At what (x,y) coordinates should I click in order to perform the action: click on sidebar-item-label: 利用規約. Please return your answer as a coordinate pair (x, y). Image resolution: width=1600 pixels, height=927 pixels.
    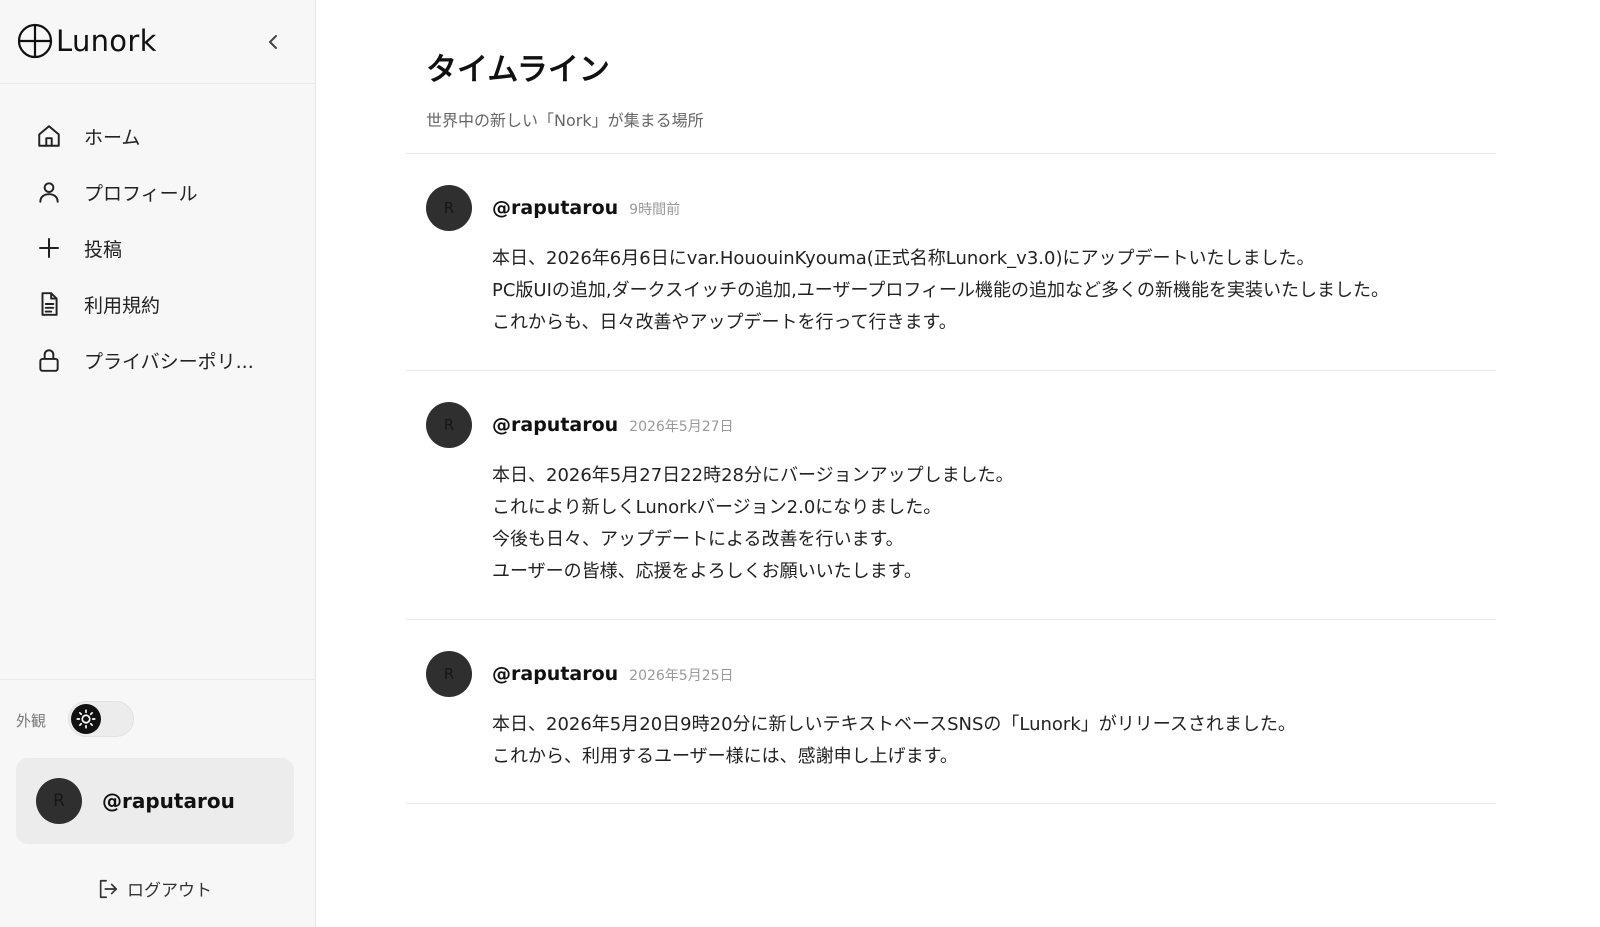
    Looking at the image, I should click on (122, 305).